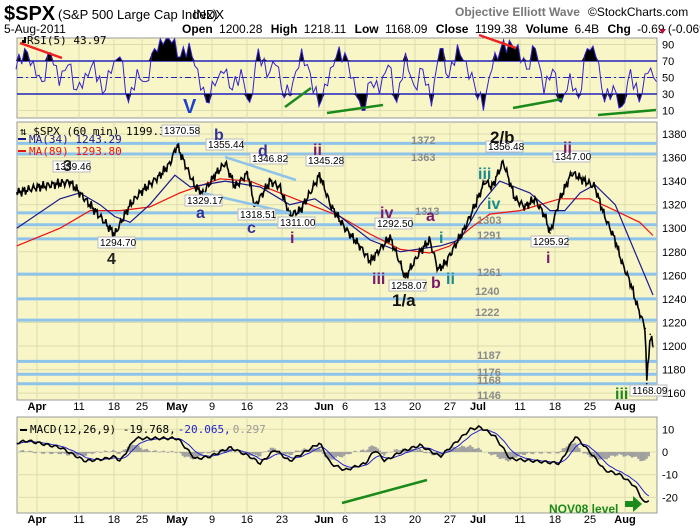 The width and height of the screenshot is (700, 530). I want to click on brand: Objective Elliott Wave, so click(517, 12).